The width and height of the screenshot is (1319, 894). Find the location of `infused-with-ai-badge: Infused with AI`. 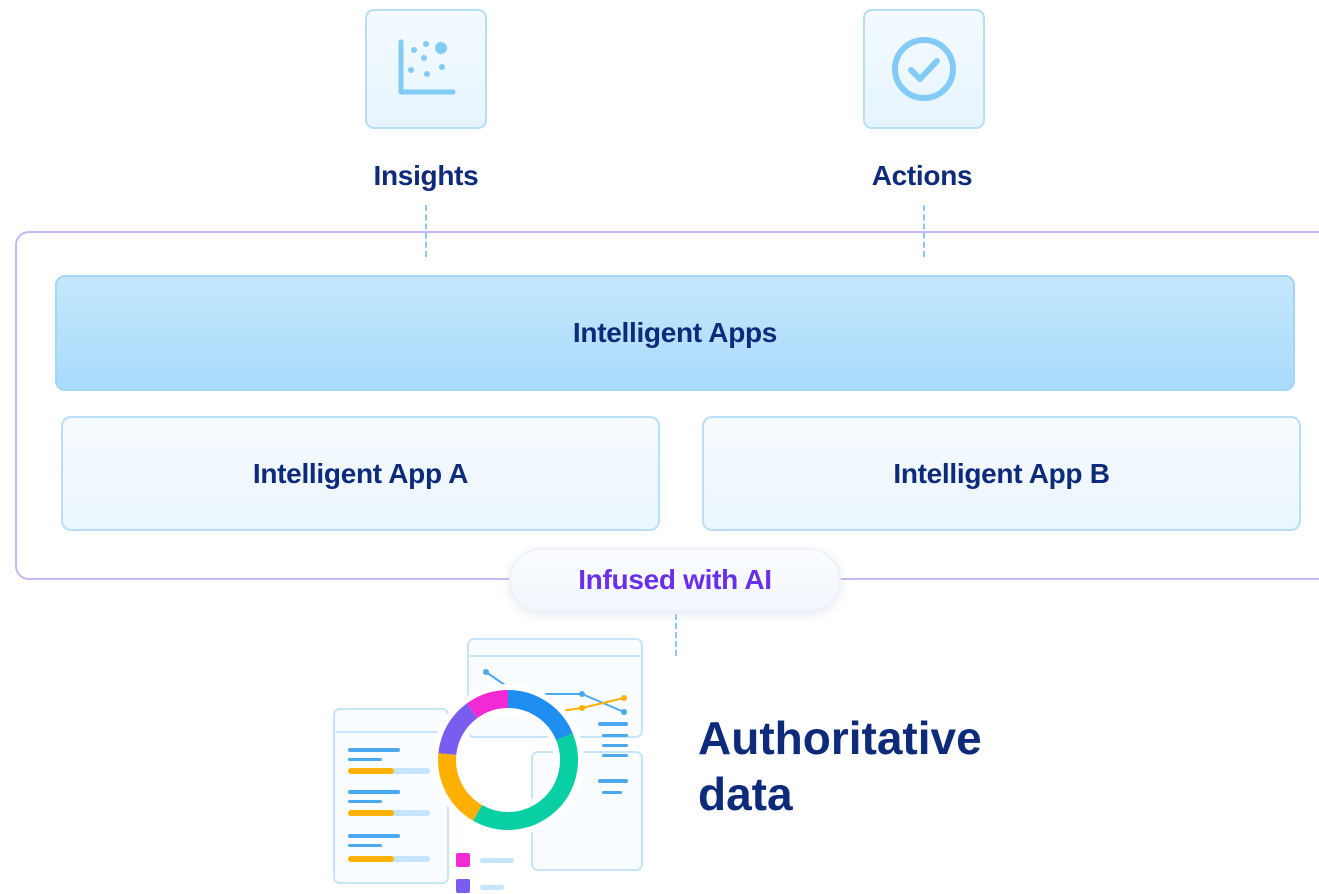

infused-with-ai-badge: Infused with AI is located at coordinates (675, 580).